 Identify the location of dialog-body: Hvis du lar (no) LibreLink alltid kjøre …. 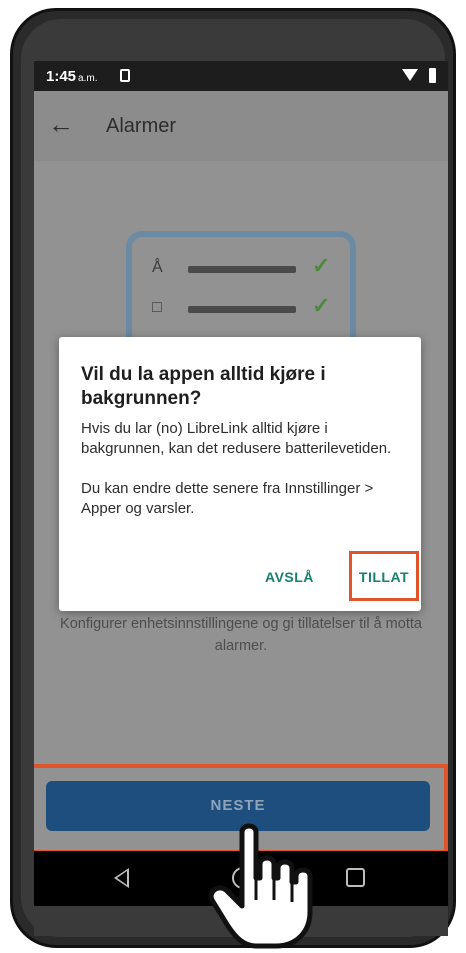
(236, 468).